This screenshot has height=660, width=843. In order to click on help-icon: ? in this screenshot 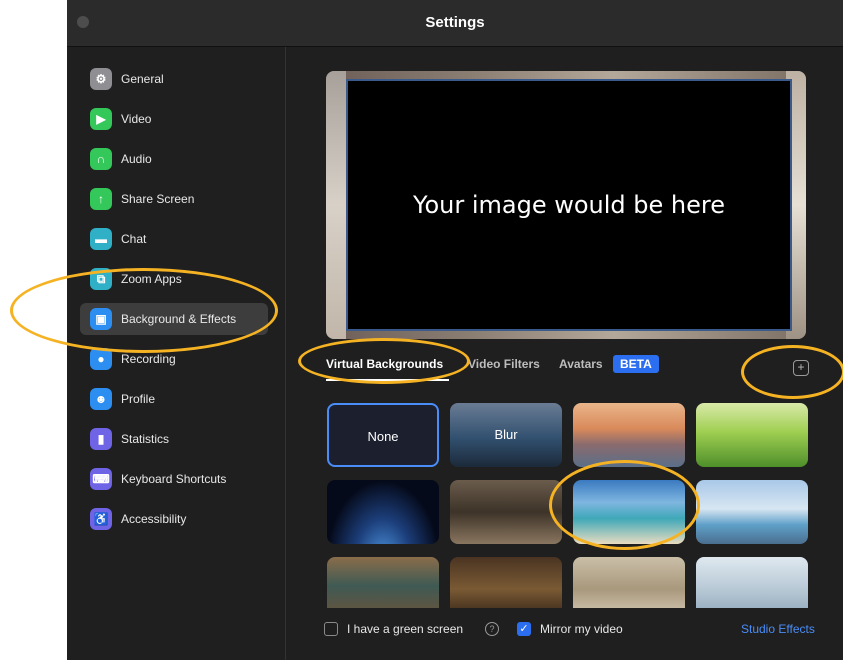, I will do `click(492, 629)`.